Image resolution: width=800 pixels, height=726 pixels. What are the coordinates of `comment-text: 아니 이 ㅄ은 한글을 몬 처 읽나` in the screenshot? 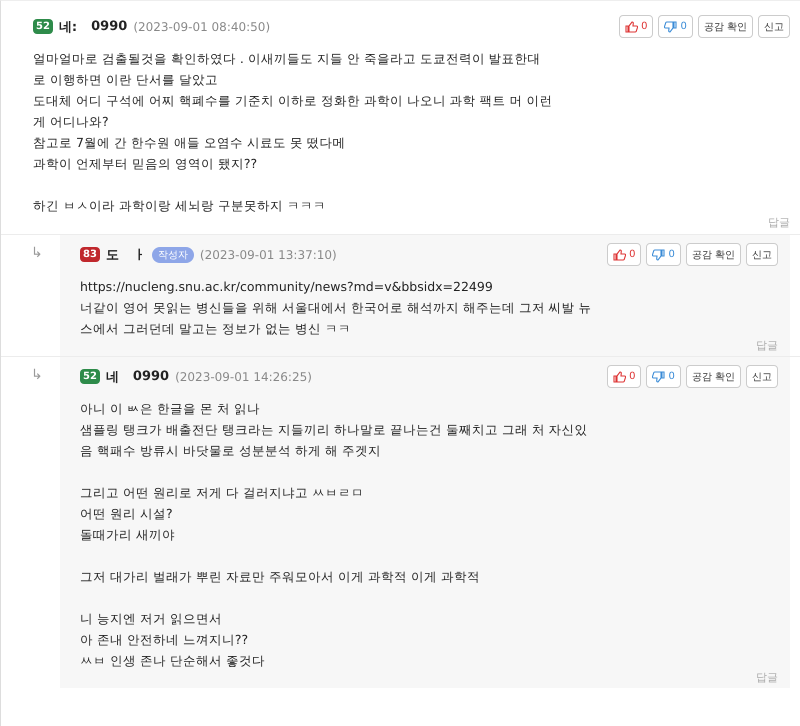 It's located at (170, 409).